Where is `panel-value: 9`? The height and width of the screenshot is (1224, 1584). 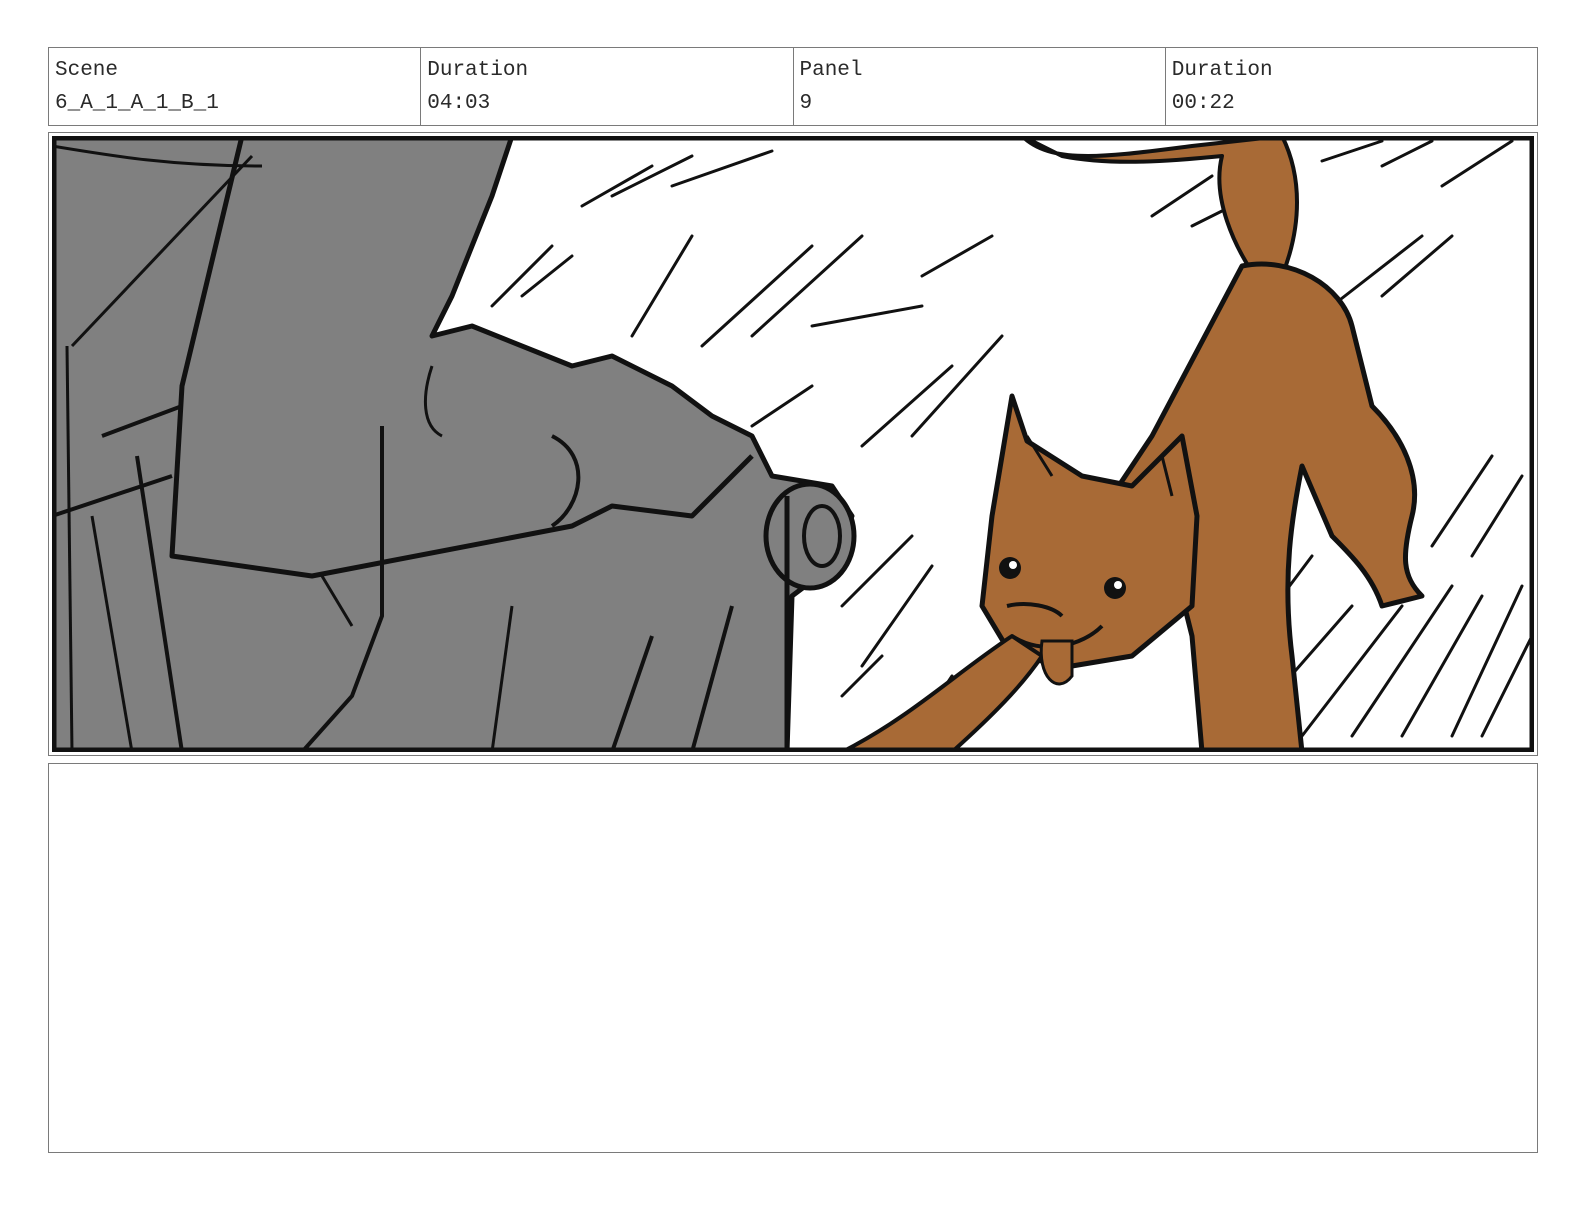
panel-value: 9 is located at coordinates (806, 103).